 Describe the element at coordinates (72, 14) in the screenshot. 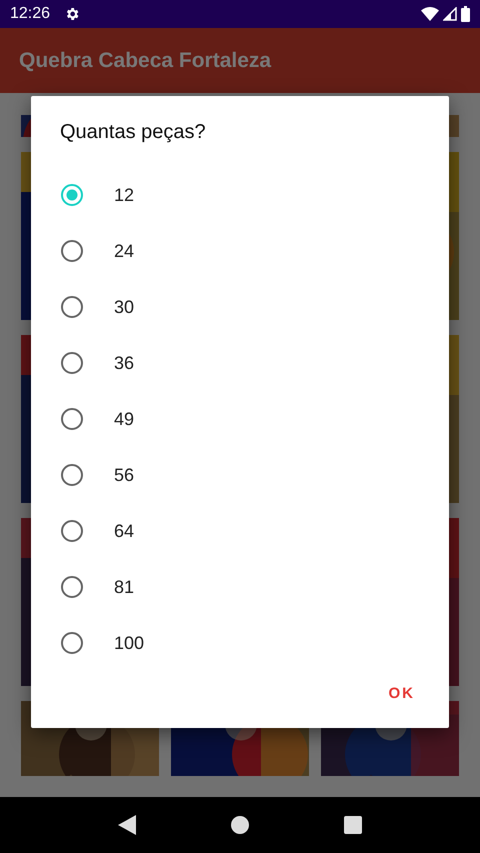

I see `settings-icon` at that location.